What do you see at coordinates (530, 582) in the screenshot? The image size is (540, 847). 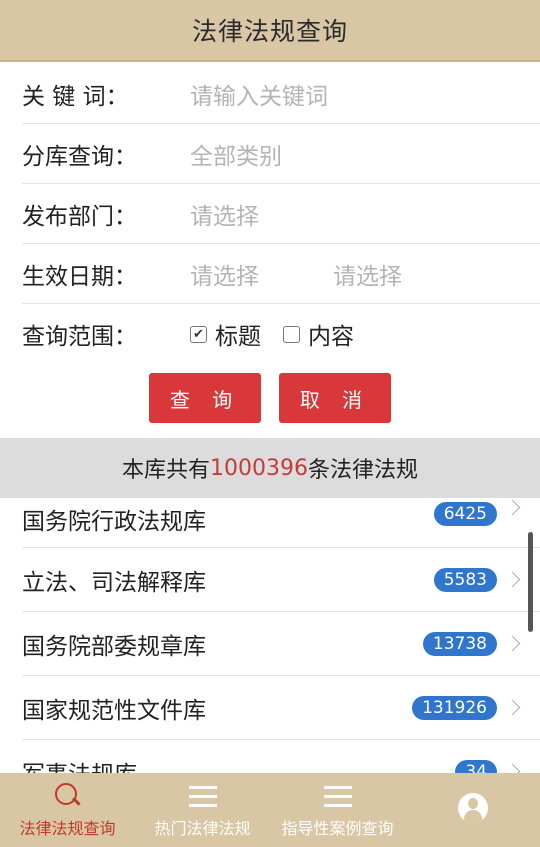 I see `list-scrollbar` at bounding box center [530, 582].